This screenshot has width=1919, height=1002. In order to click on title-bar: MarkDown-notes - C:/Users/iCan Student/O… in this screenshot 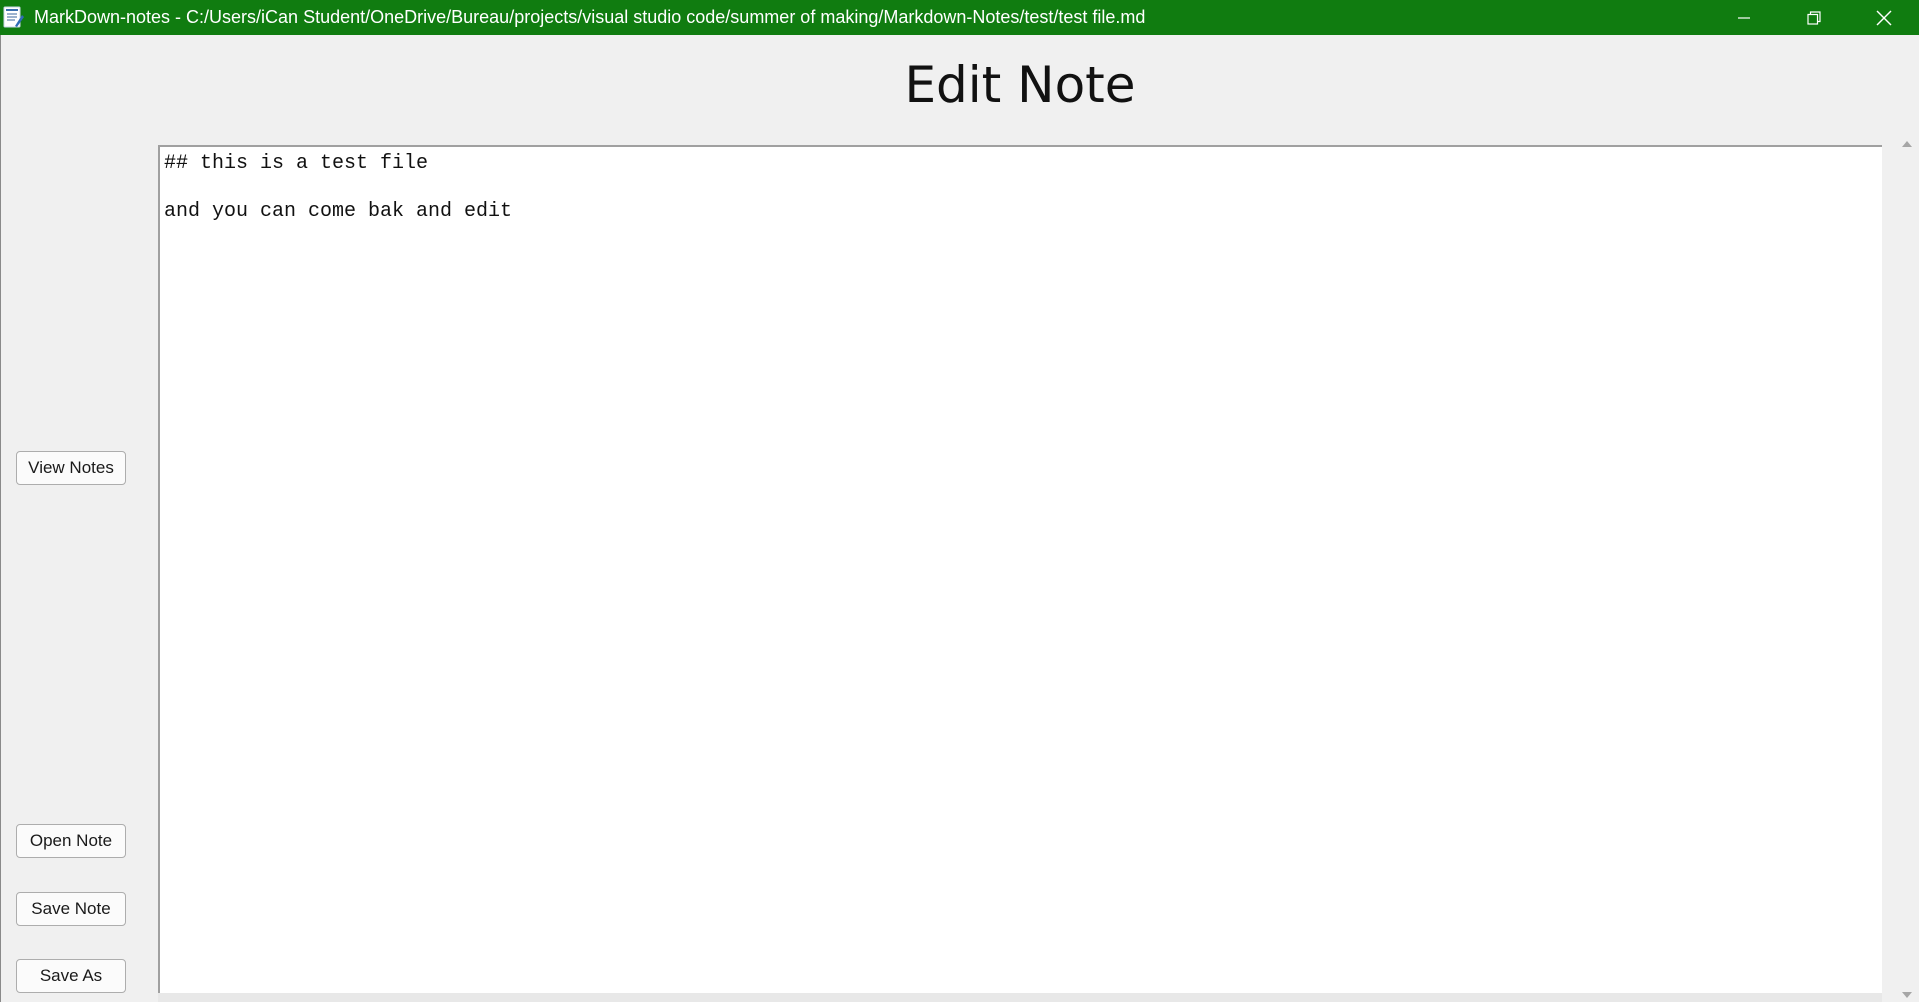, I will do `click(959, 17)`.